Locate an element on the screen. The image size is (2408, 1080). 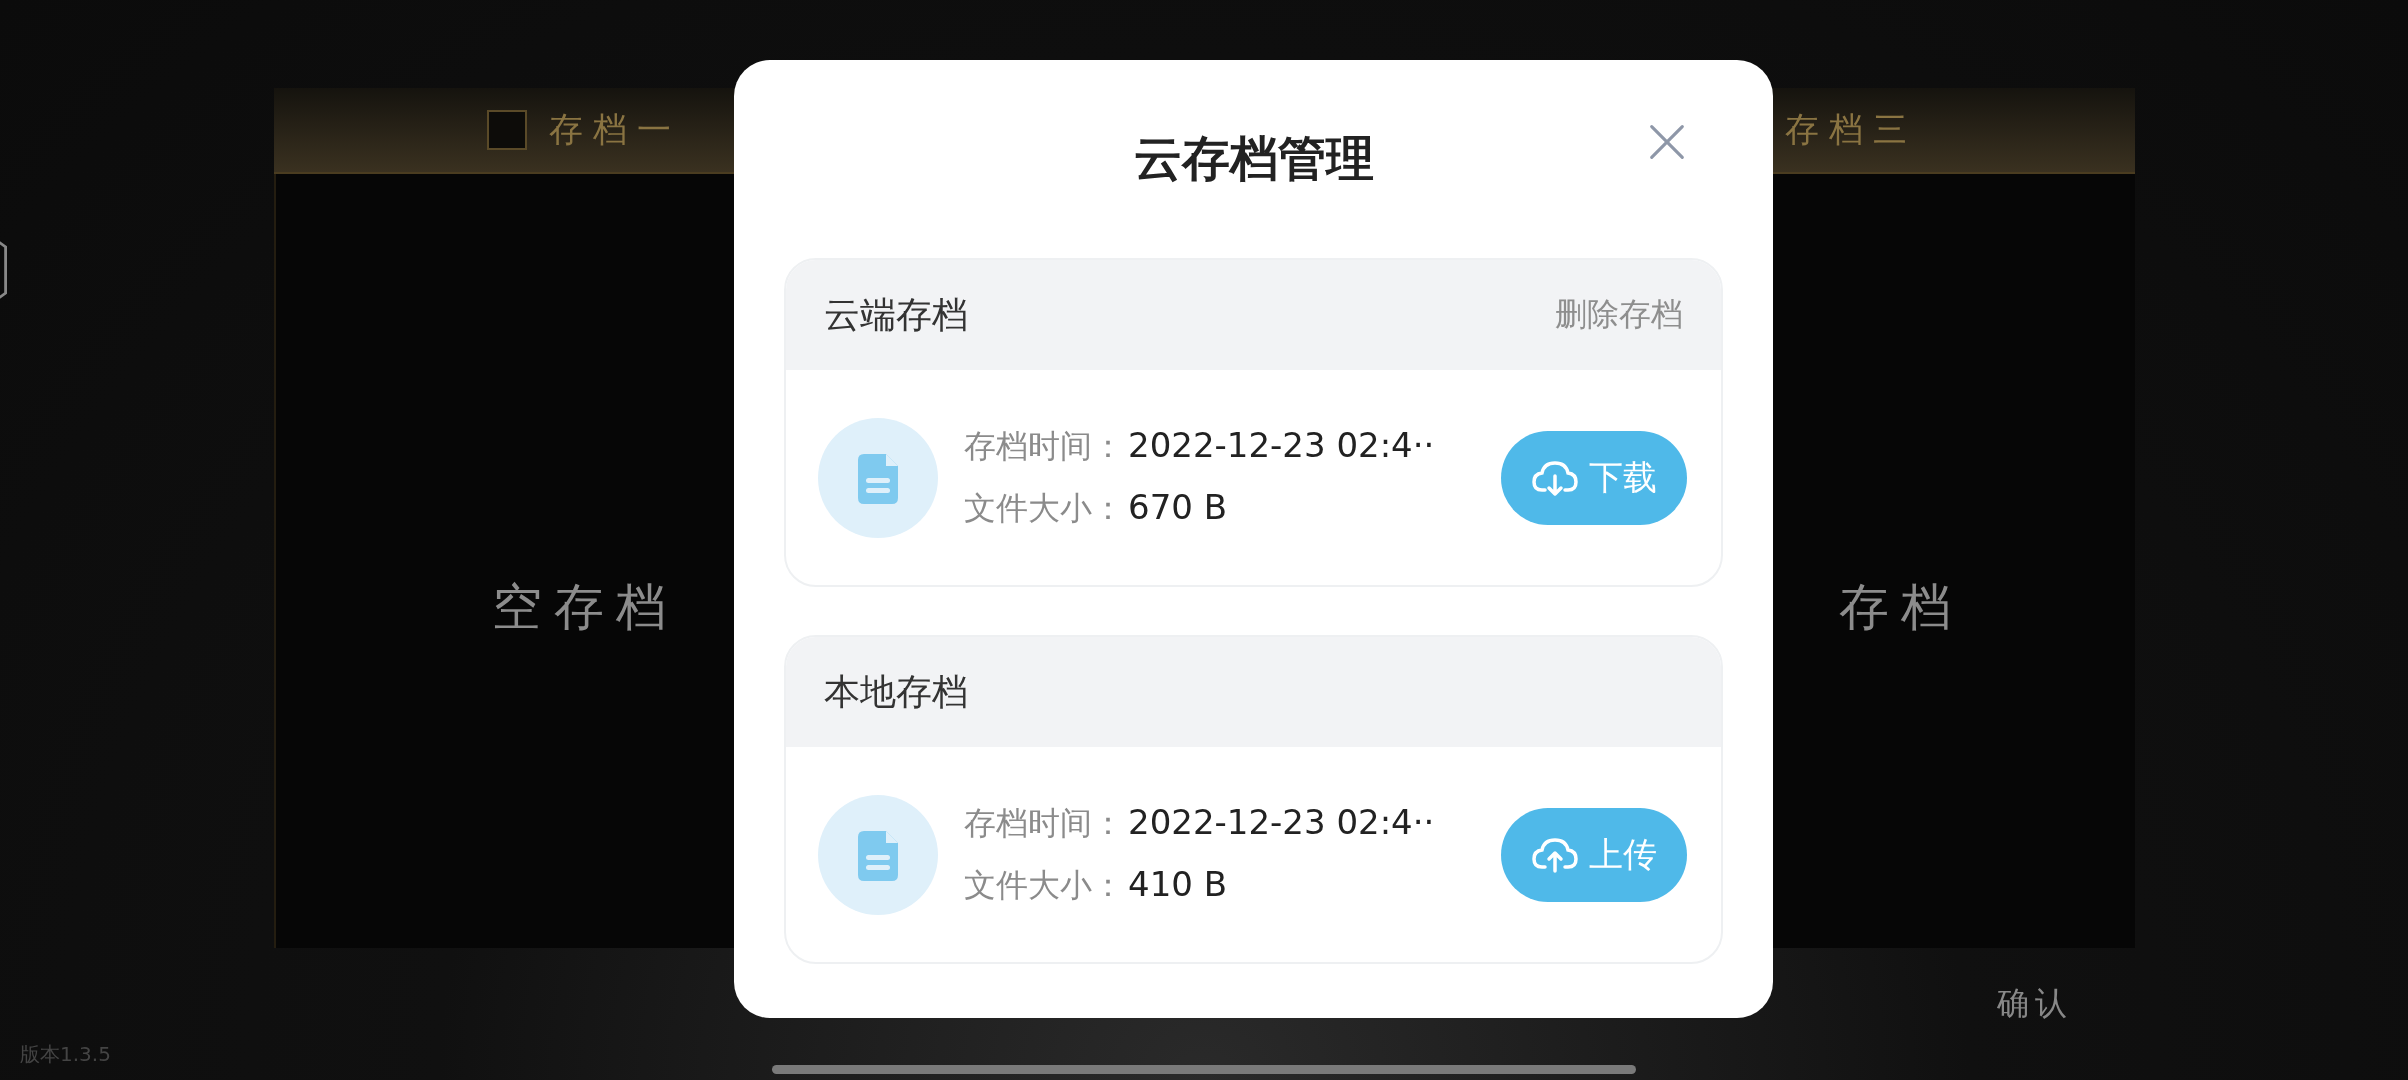
checkbox is located at coordinates (507, 130).